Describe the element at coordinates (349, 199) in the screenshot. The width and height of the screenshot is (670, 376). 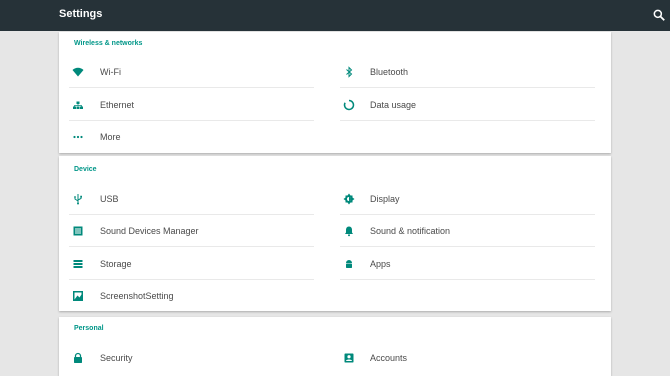
I see `display-icon` at that location.